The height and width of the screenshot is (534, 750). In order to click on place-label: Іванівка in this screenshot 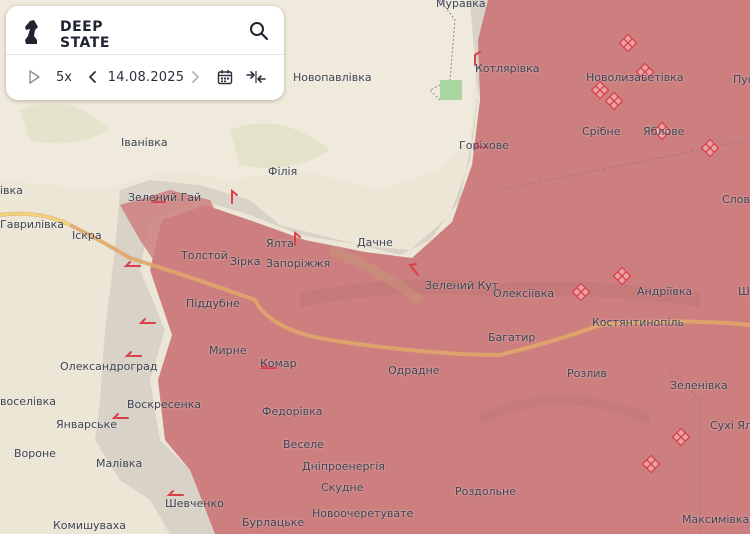, I will do `click(144, 142)`.